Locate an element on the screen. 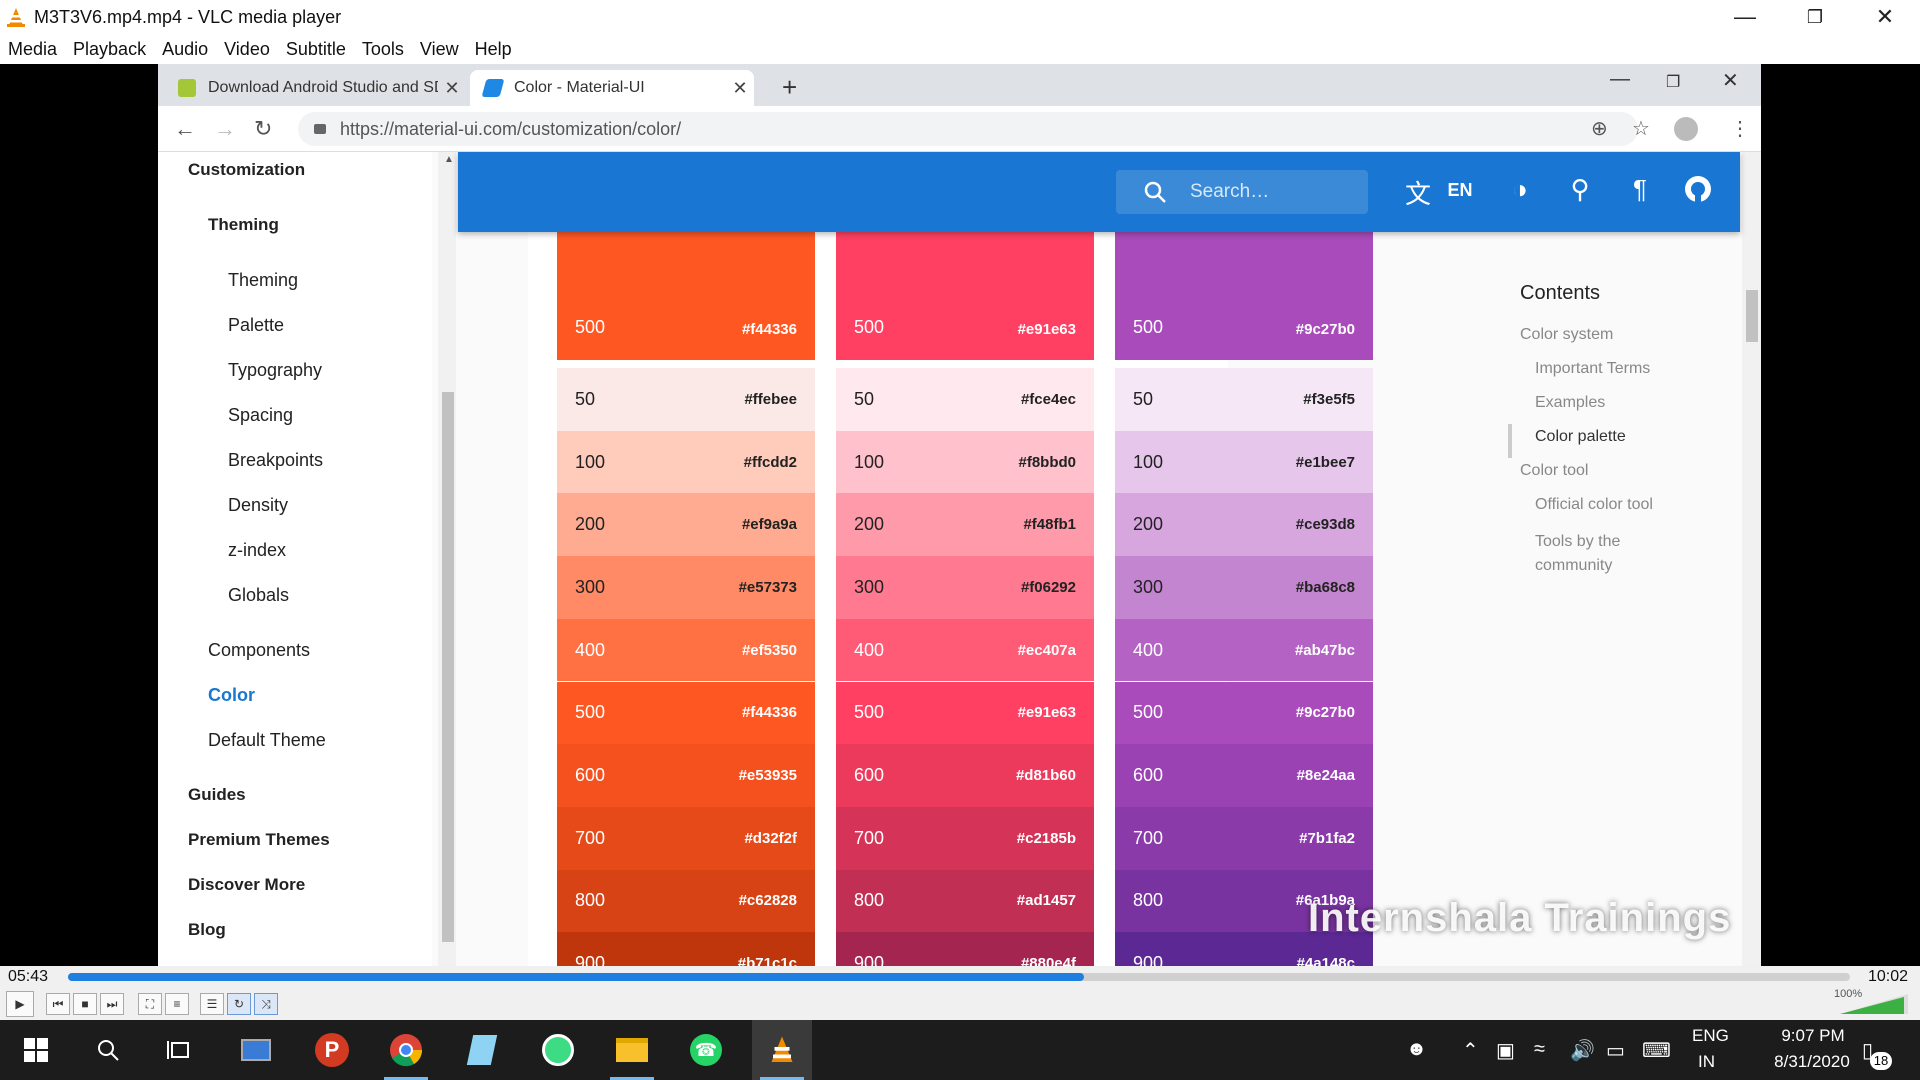 The image size is (1920, 1080). sidebar-item-discover-more: Discover More is located at coordinates (246, 885).